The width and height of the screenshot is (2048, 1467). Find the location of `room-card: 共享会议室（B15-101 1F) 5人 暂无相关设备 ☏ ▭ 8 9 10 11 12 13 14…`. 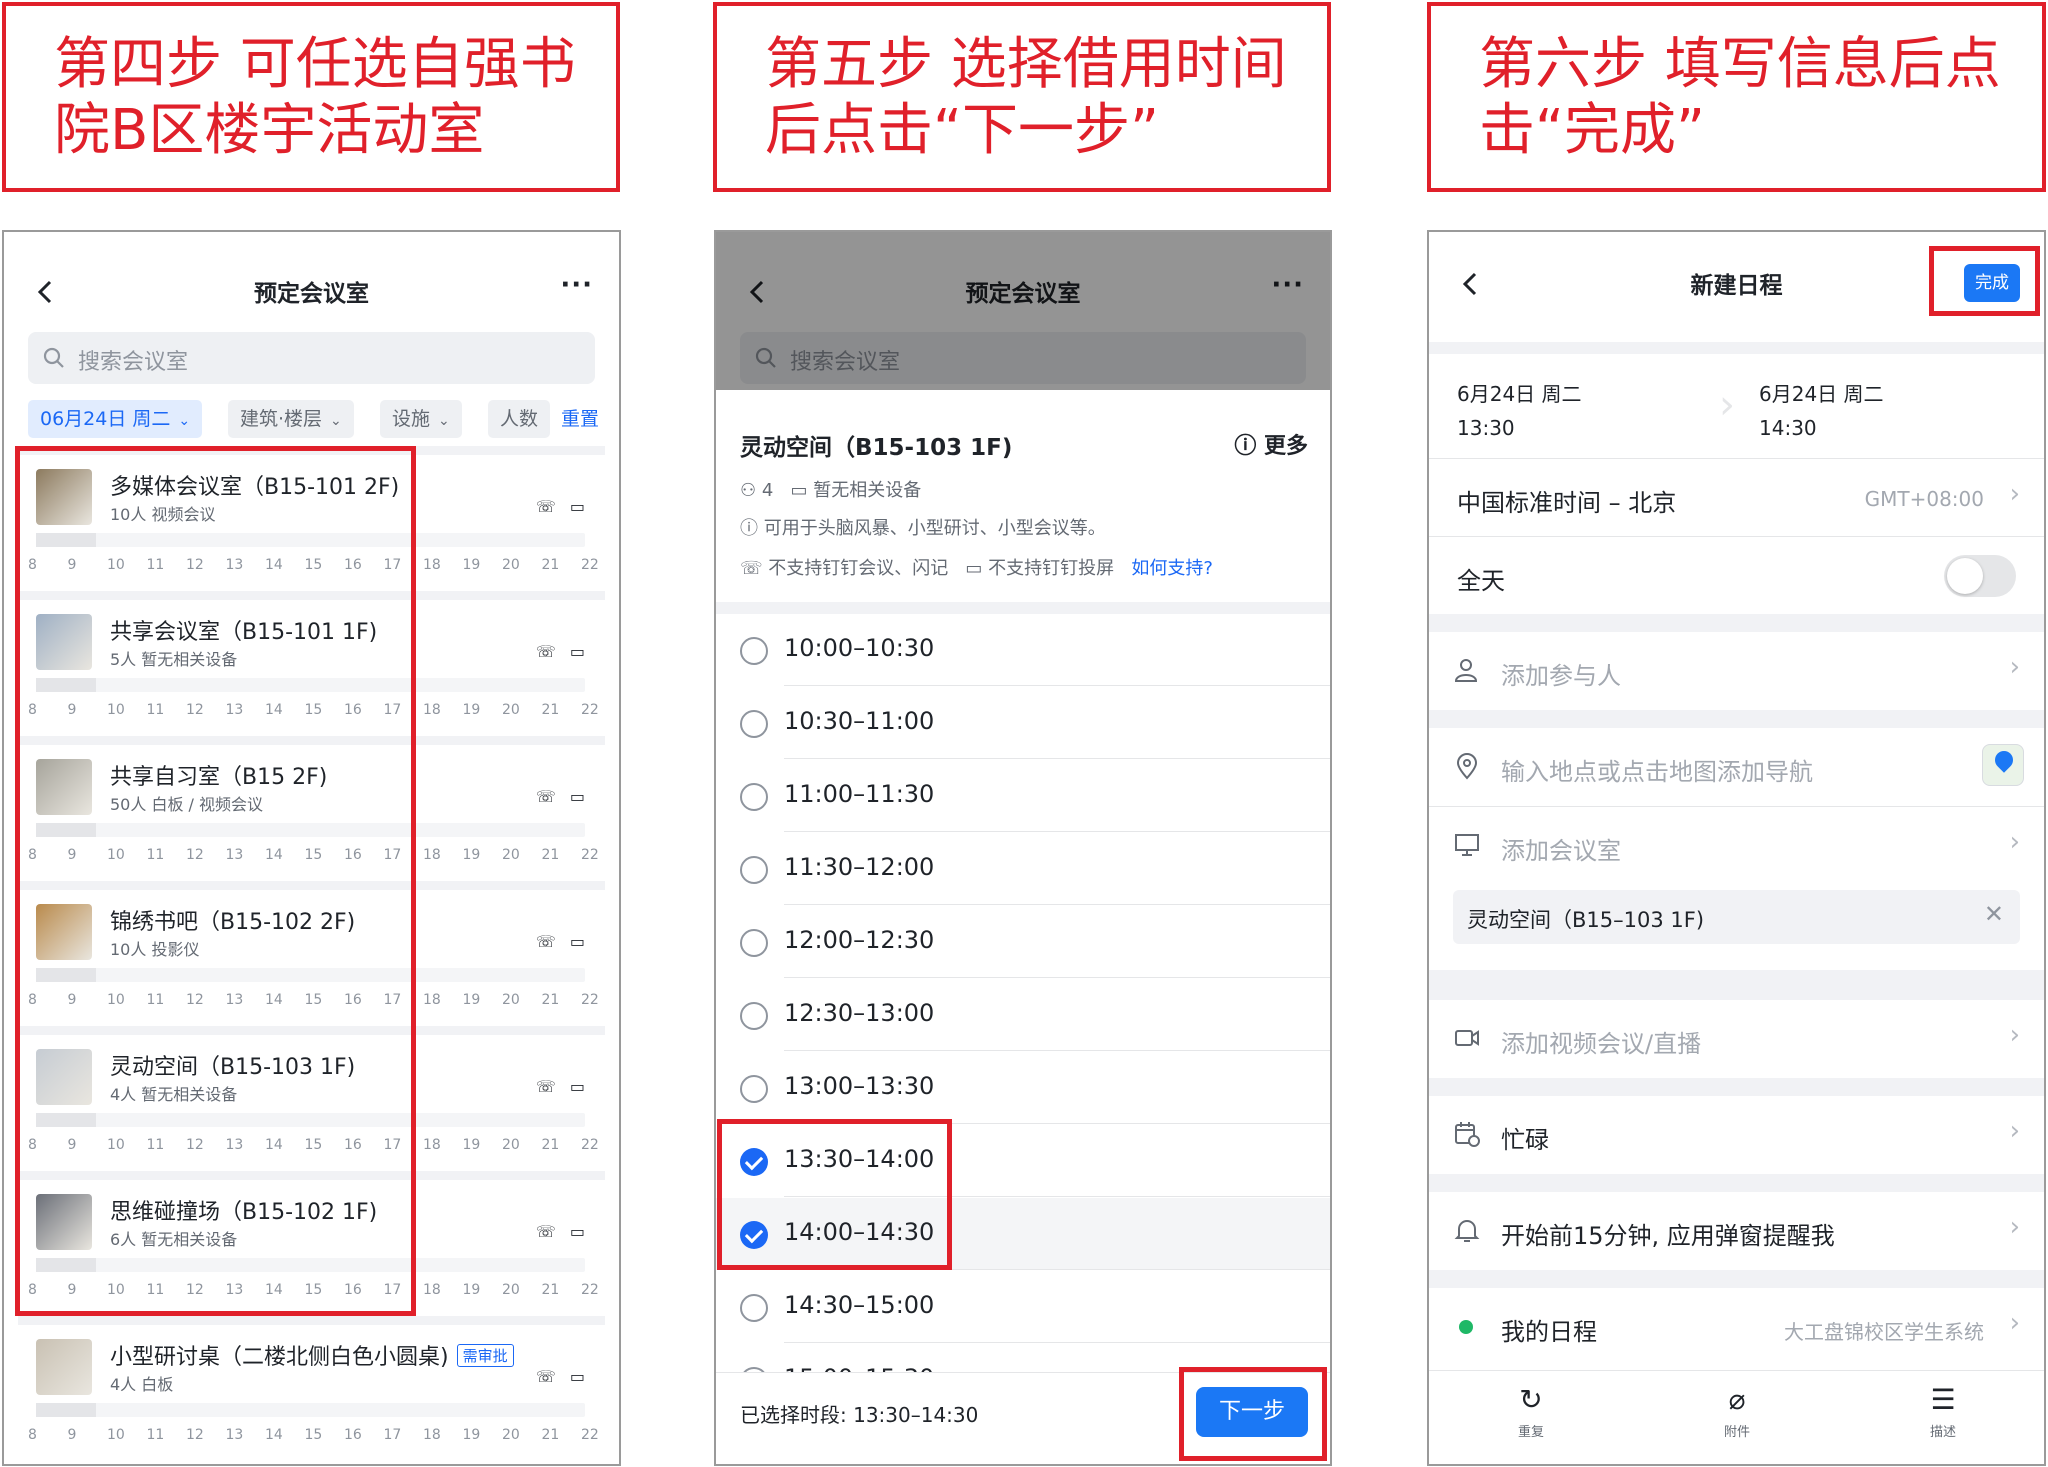

room-card: 共享会议室（B15-101 1F) 5人 暂无相关设备 ☏ ▭ 8 9 10 11 12 13 14… is located at coordinates (311, 658).